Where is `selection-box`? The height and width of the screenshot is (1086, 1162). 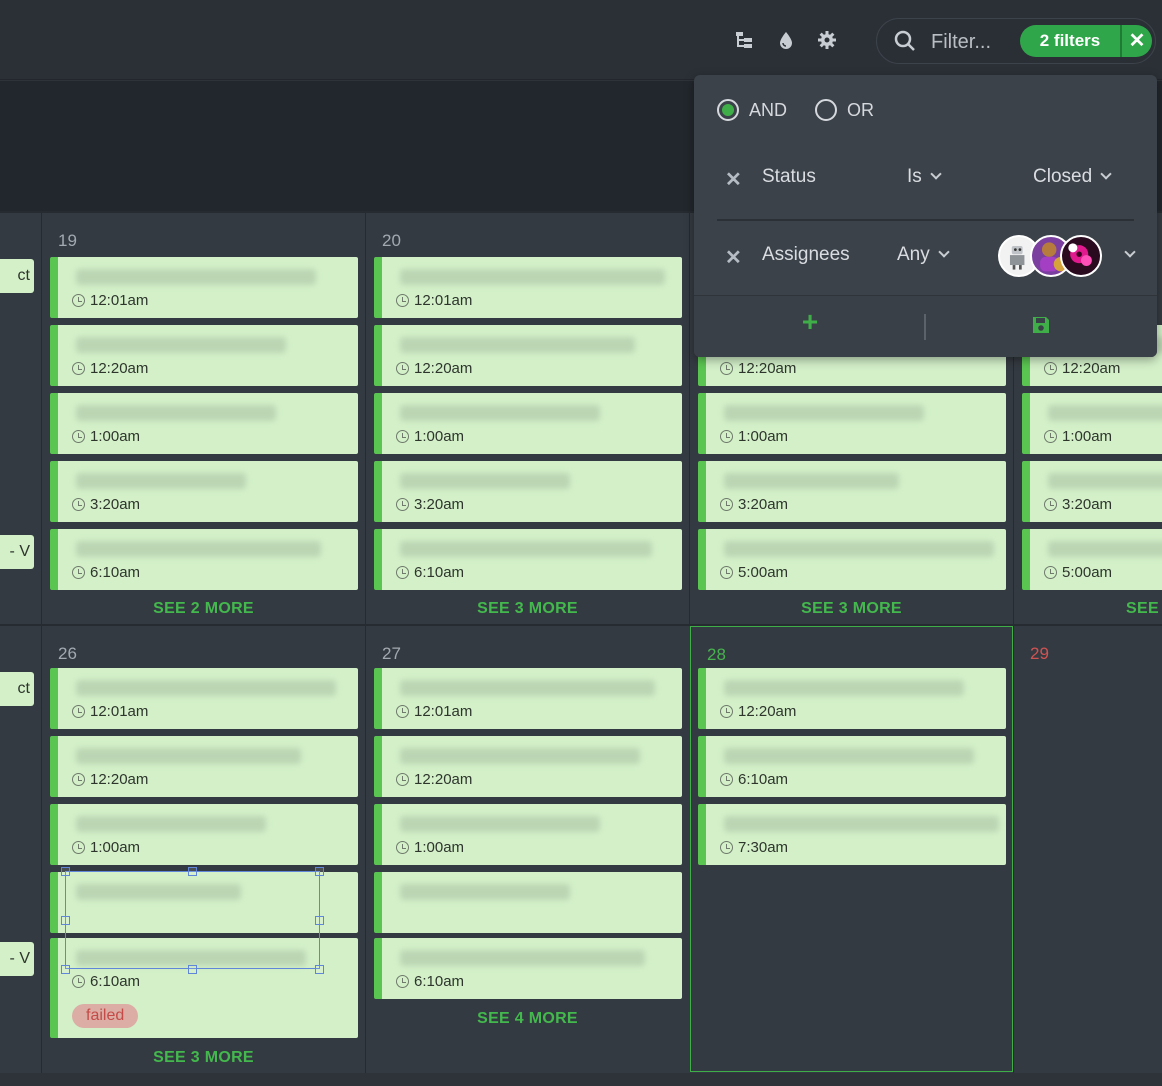
selection-box is located at coordinates (192, 920).